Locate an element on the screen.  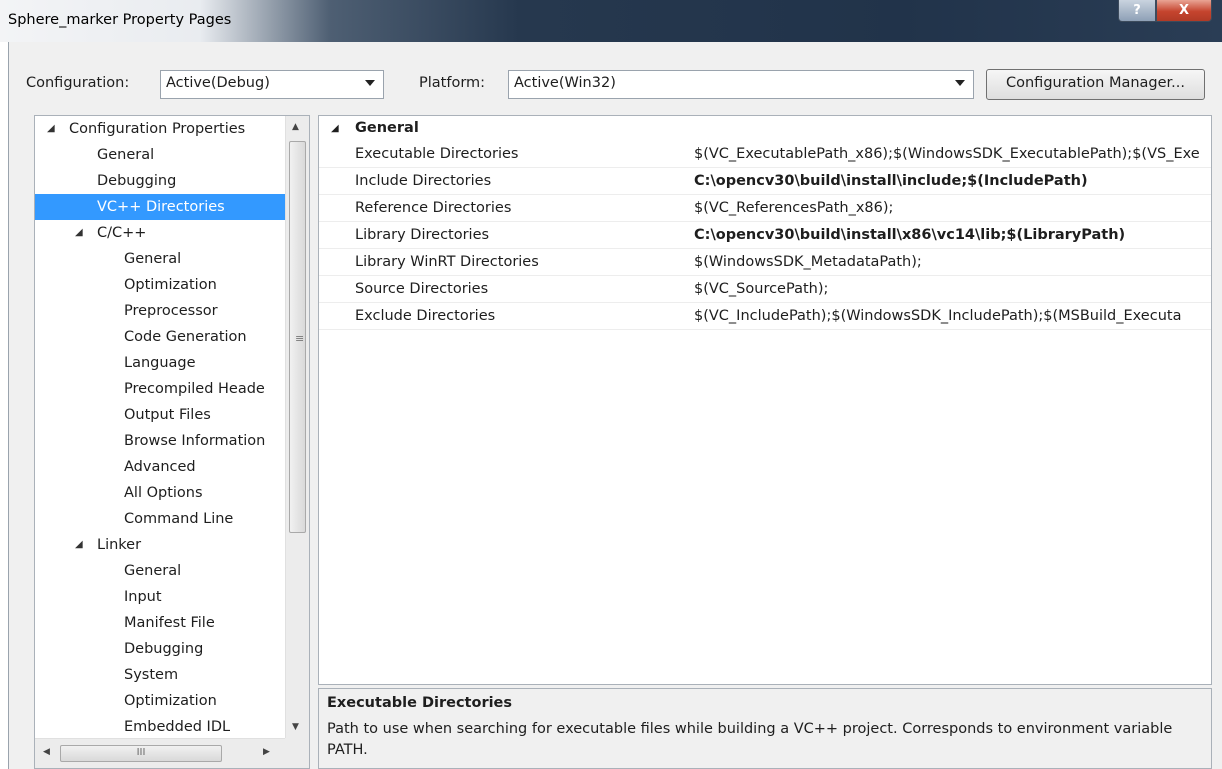
section-title: General is located at coordinates (387, 128).